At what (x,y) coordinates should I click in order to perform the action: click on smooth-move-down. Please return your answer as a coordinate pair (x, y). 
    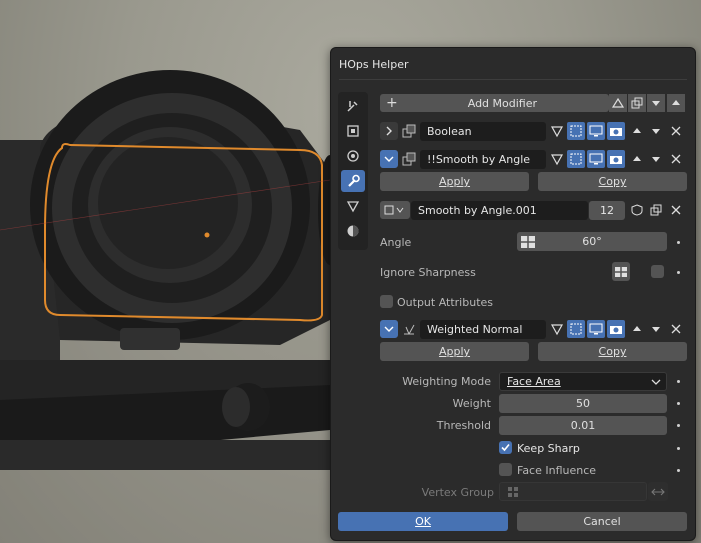
    Looking at the image, I should click on (656, 159).